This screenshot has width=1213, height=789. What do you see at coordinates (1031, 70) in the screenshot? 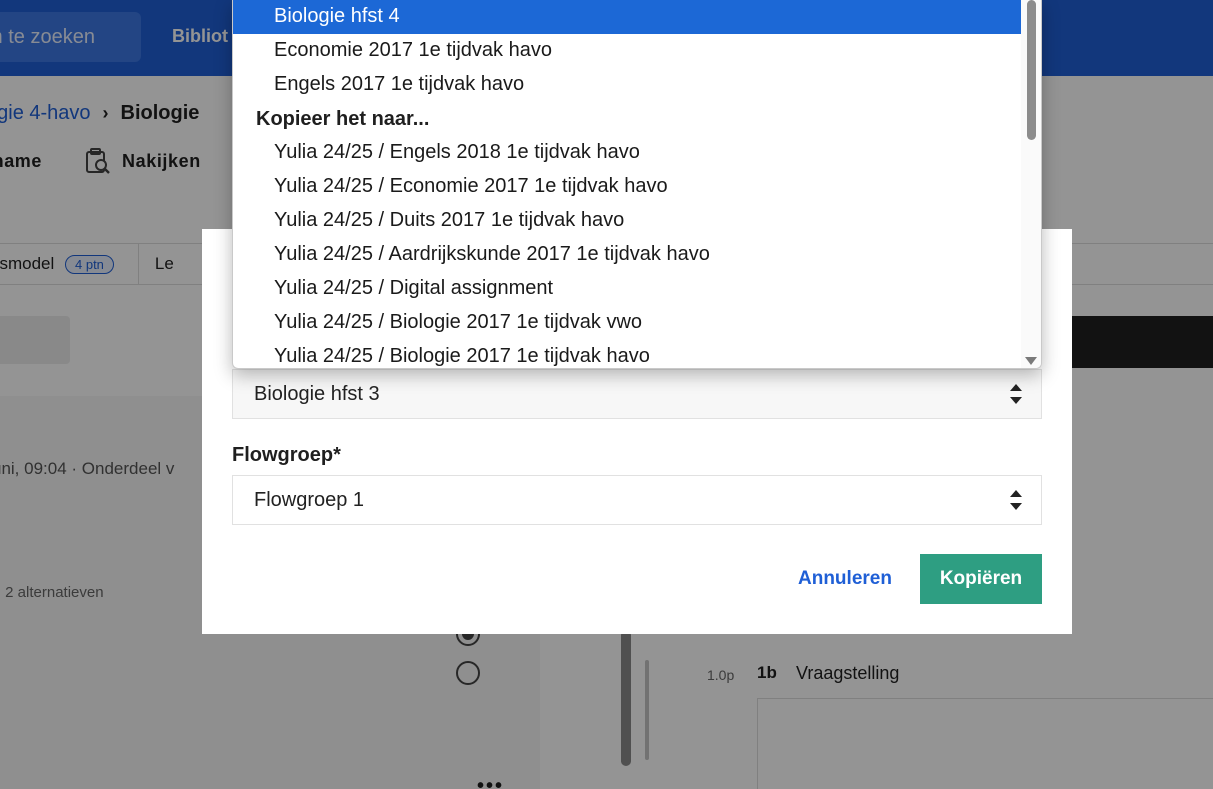
I see `dropdown-scroll-thumb` at bounding box center [1031, 70].